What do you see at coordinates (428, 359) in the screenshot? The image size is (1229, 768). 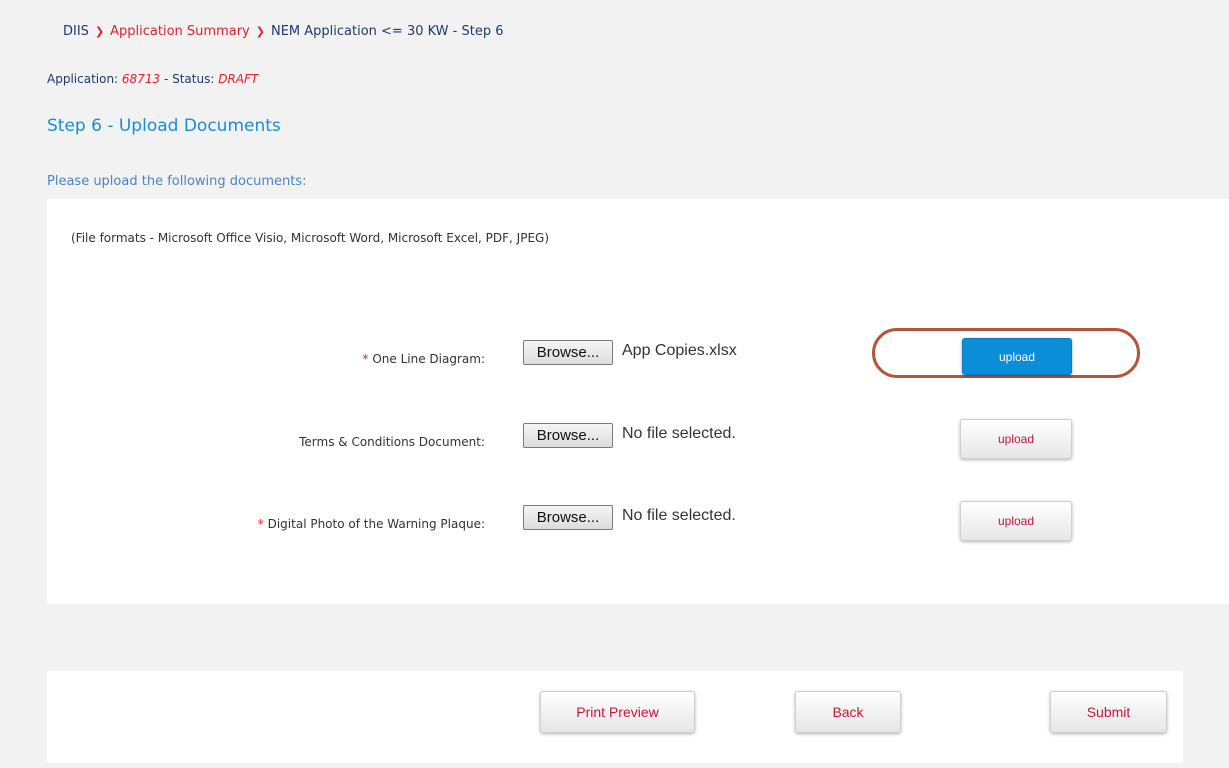 I see `document-label-text: One Line Diagram:` at bounding box center [428, 359].